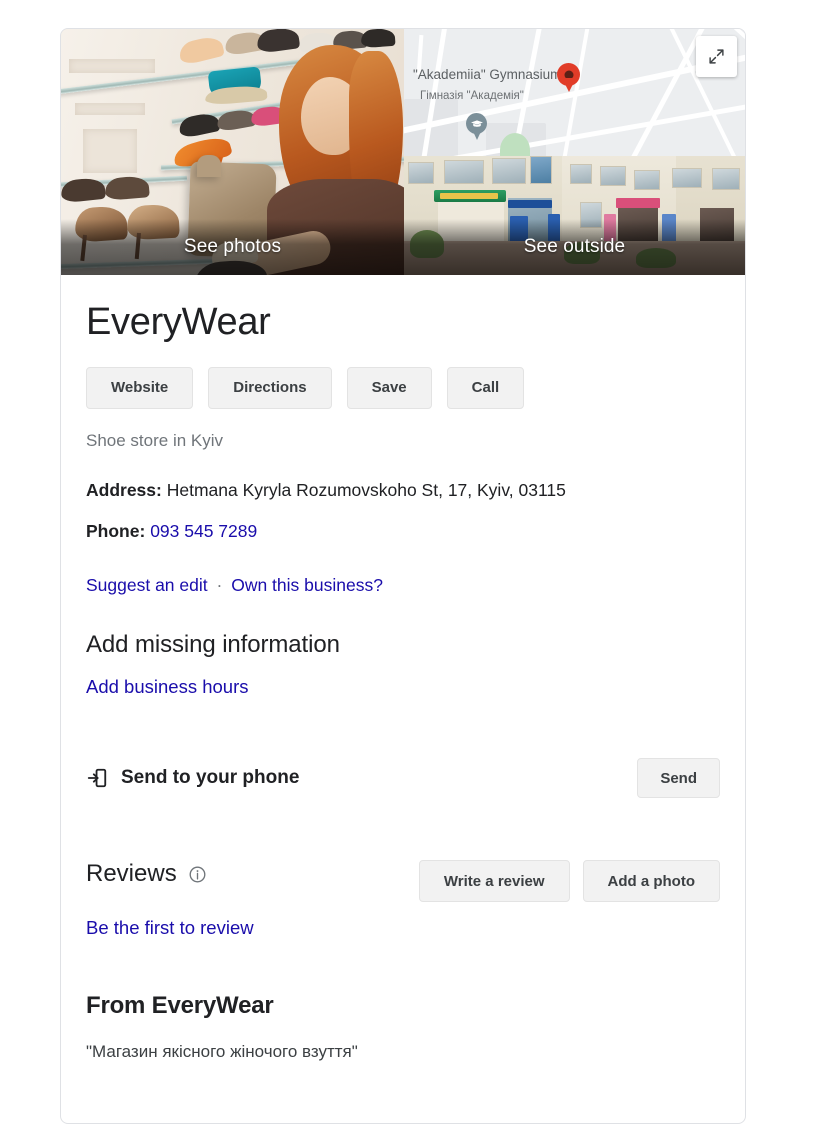 This screenshot has width=828, height=1134. What do you see at coordinates (678, 778) in the screenshot?
I see `send-button: Send` at bounding box center [678, 778].